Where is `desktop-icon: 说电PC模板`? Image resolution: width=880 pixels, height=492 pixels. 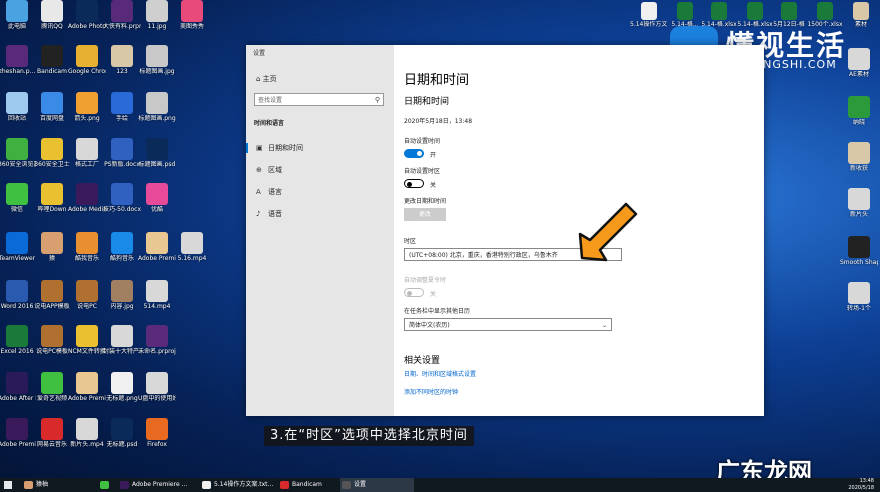 desktop-icon: 说电PC模板 is located at coordinates (52, 340).